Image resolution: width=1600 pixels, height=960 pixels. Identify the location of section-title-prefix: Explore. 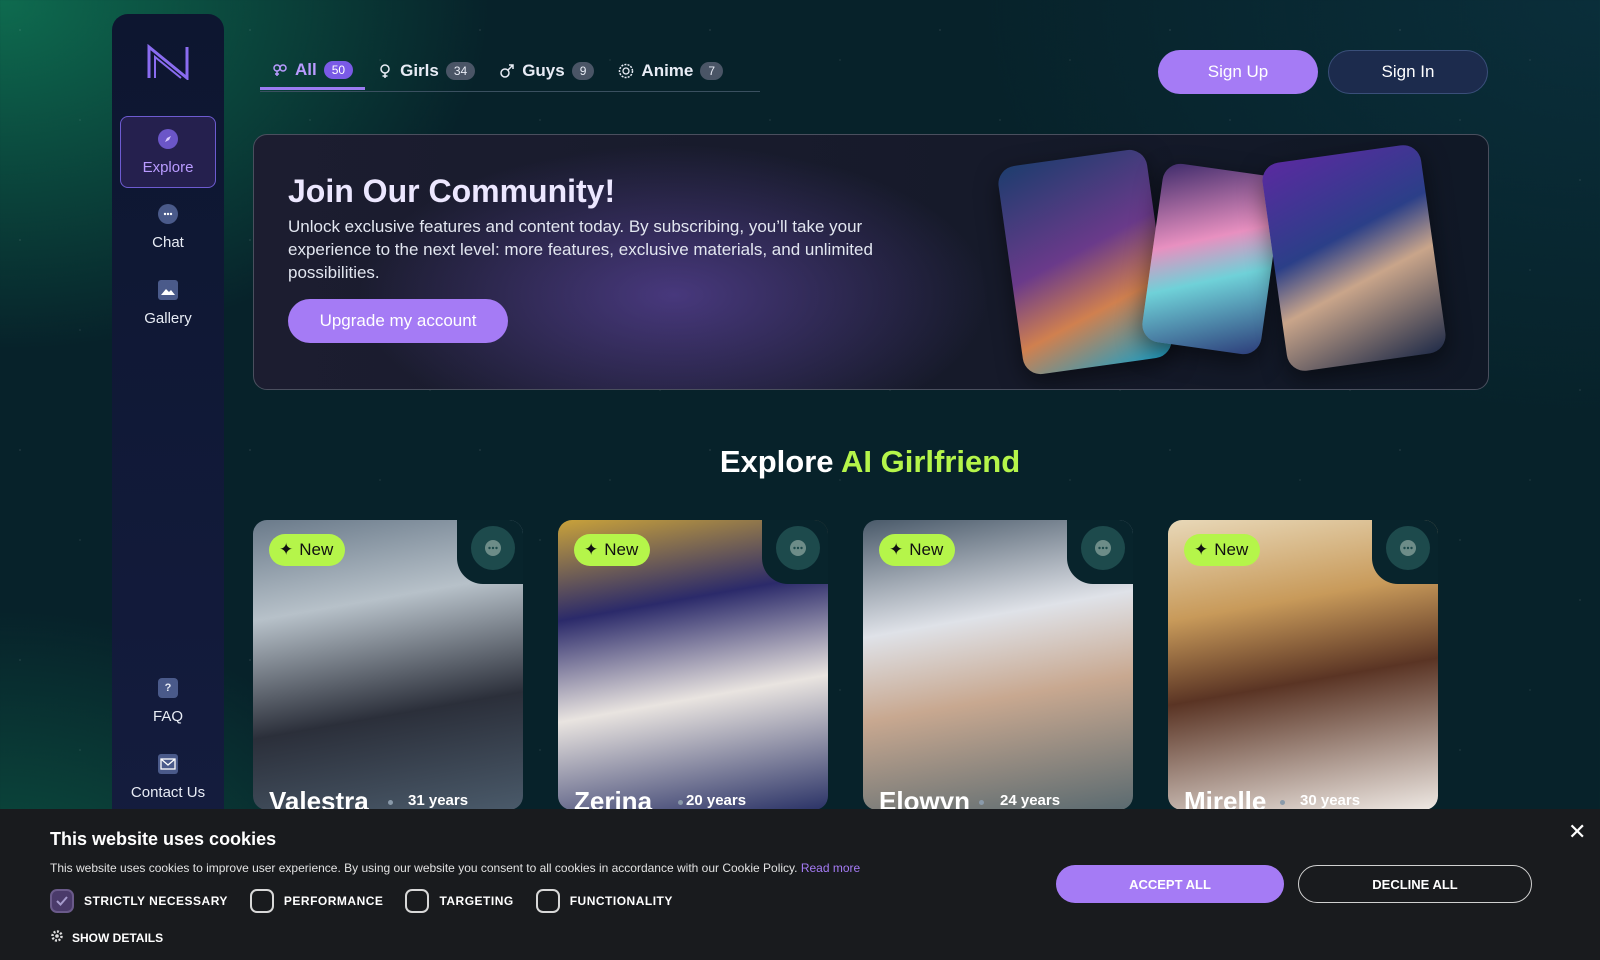
(776, 461).